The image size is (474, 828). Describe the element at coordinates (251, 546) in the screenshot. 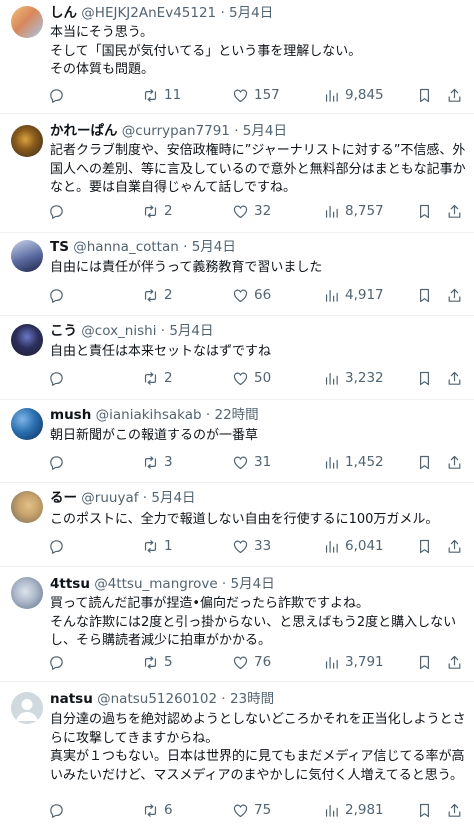

I see `like-button: 33` at that location.